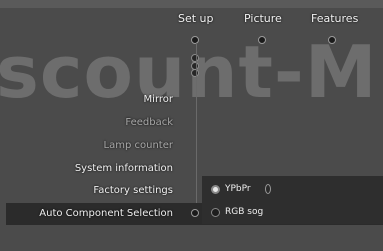 The width and height of the screenshot is (383, 251). Describe the element at coordinates (191, 238) in the screenshot. I see `bottom-area` at that location.